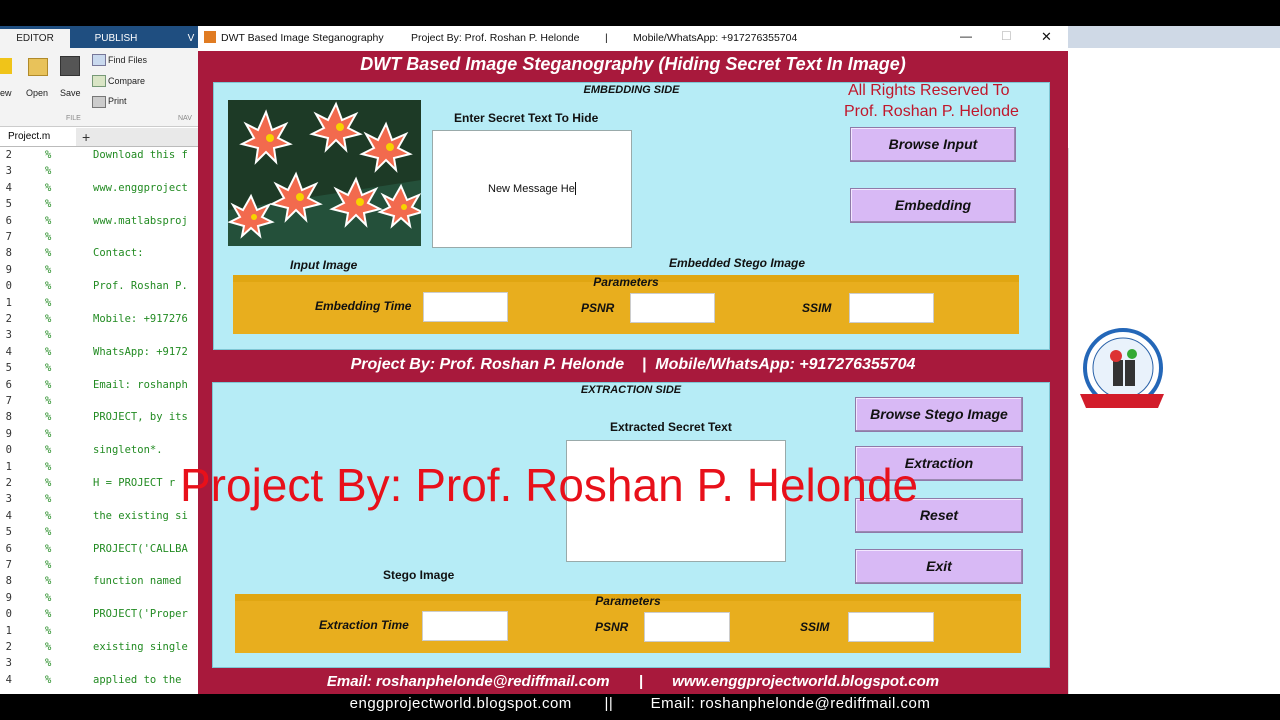 Image resolution: width=1280 pixels, height=720 pixels. Describe the element at coordinates (672, 308) in the screenshot. I see `embedding-psnr-field` at that location.